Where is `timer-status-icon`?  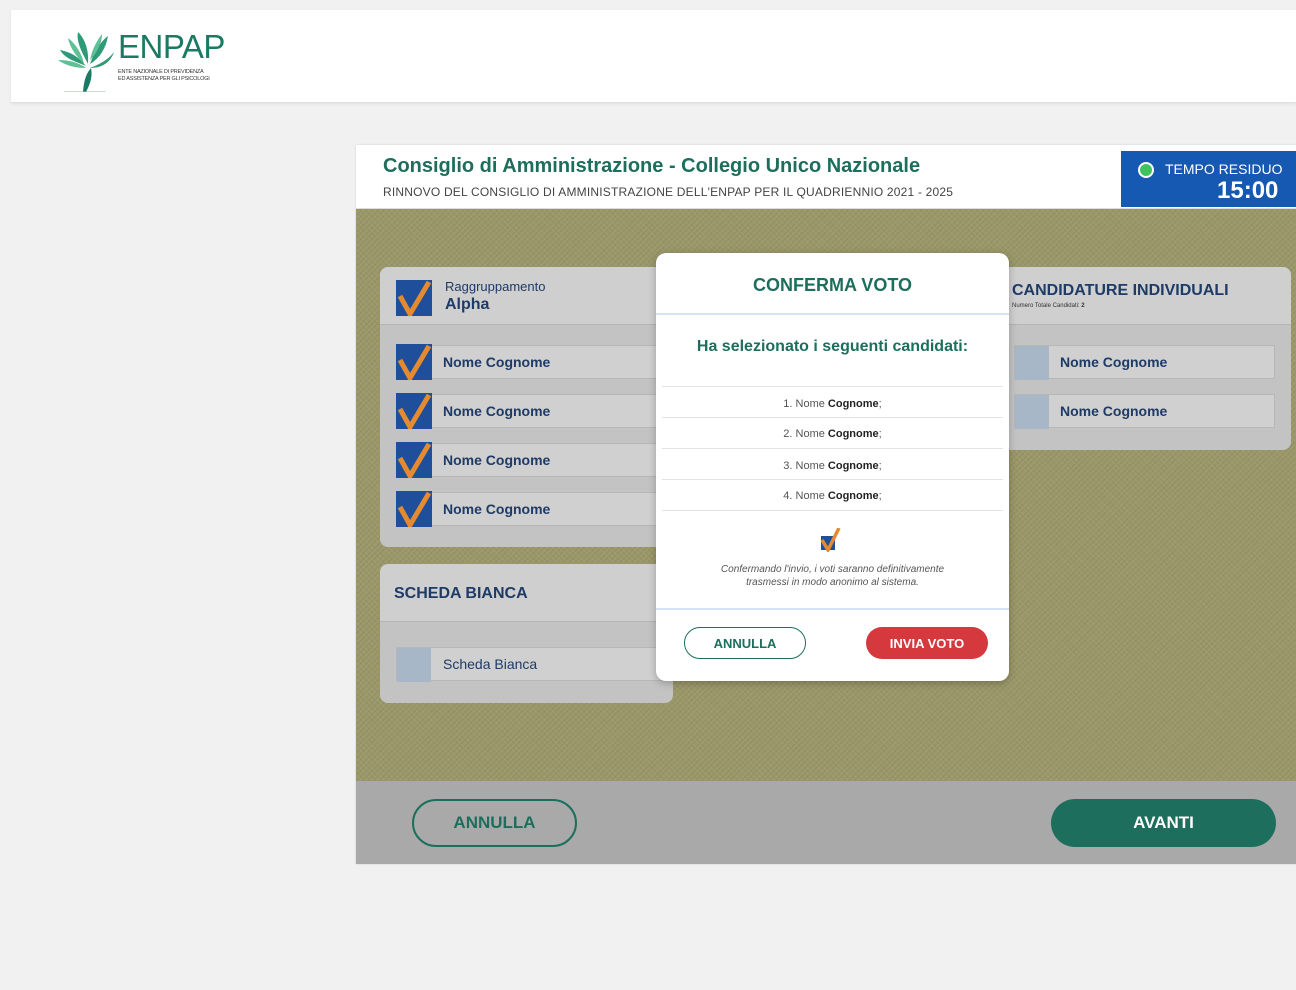
timer-status-icon is located at coordinates (1146, 170).